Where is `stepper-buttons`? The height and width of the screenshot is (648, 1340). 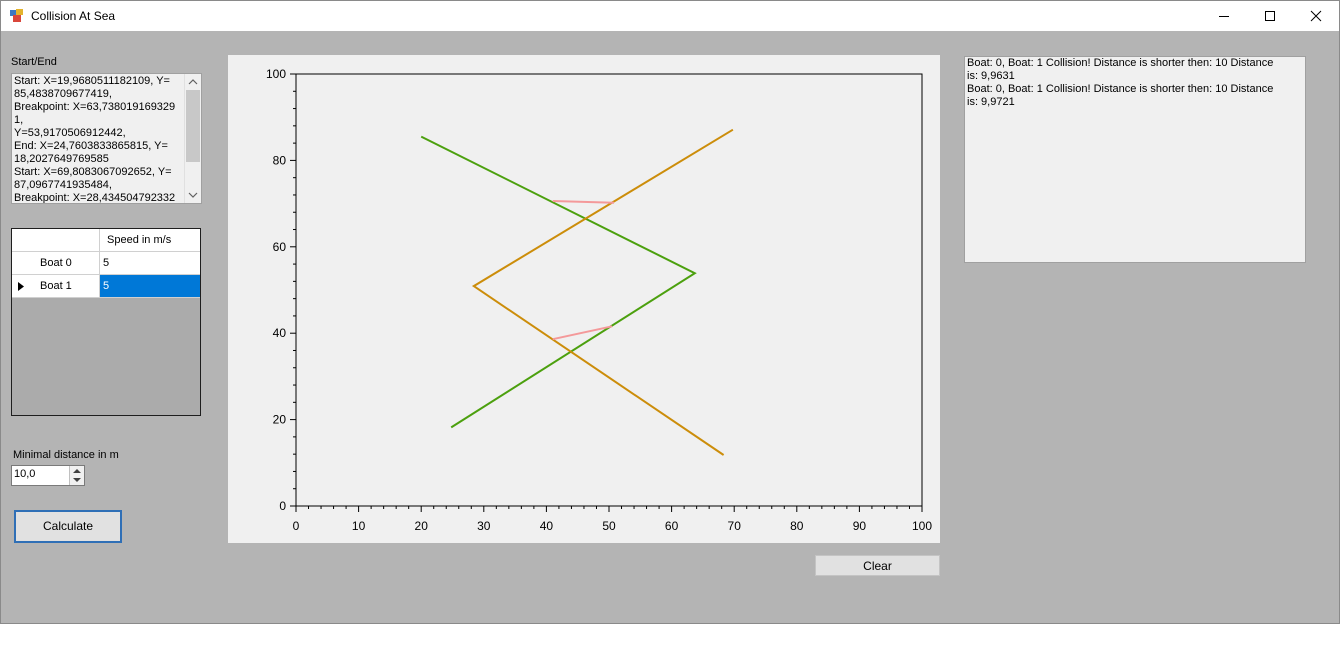
stepper-buttons is located at coordinates (76, 475).